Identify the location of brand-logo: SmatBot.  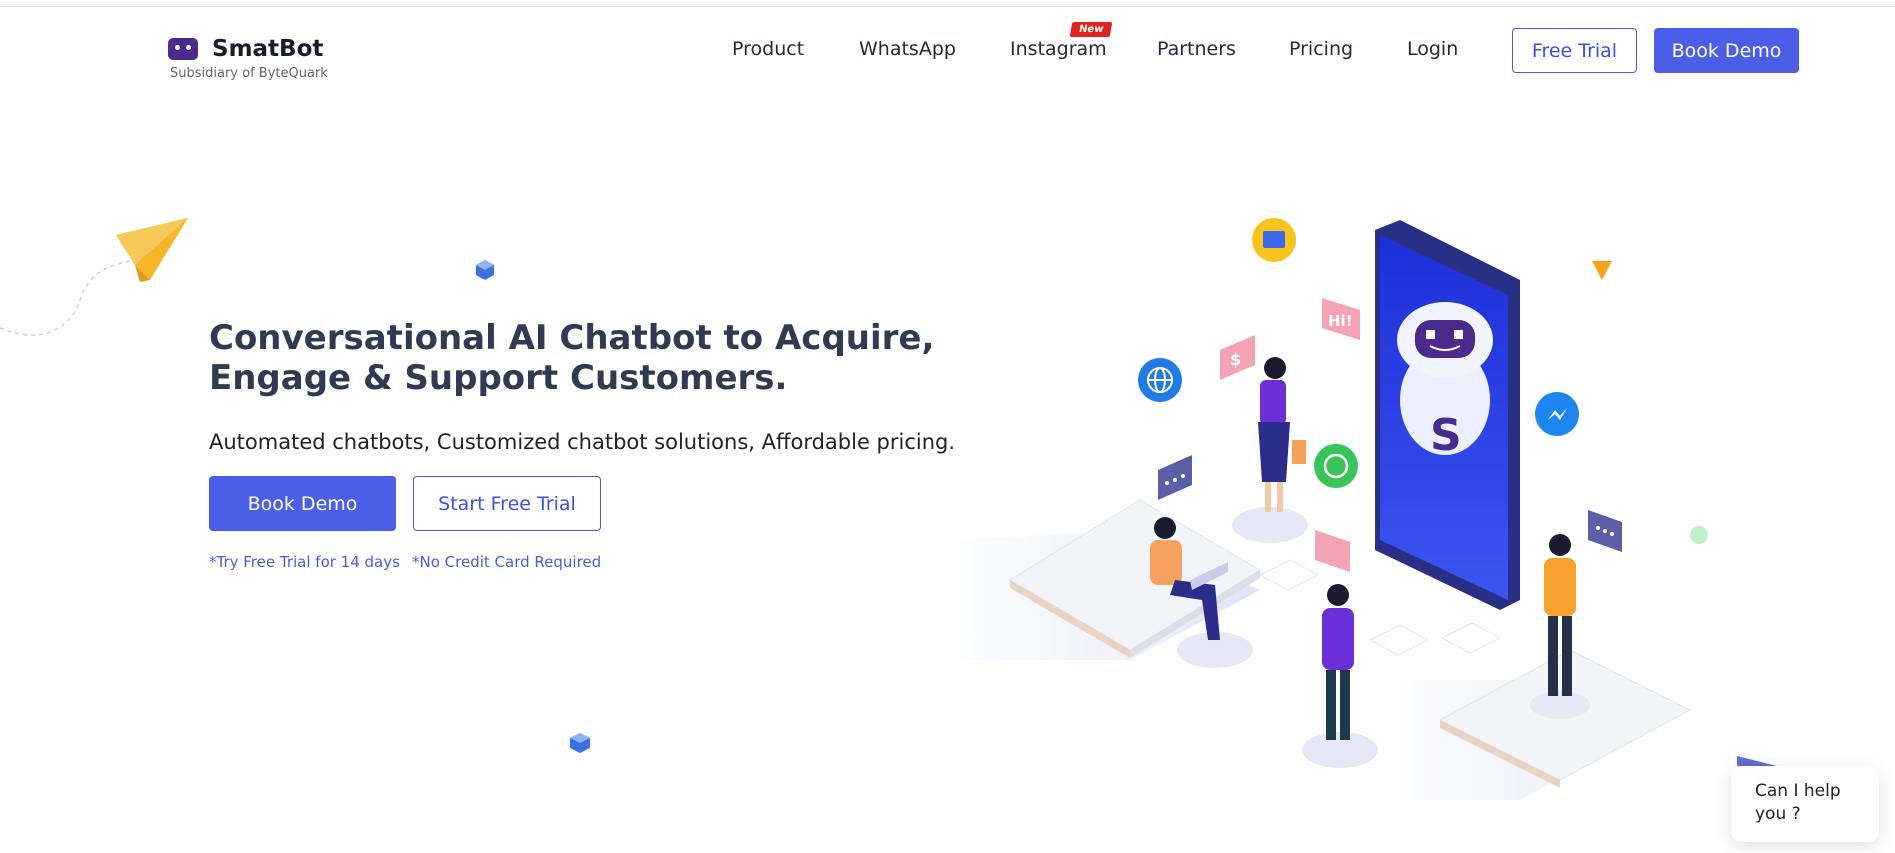
(245, 49).